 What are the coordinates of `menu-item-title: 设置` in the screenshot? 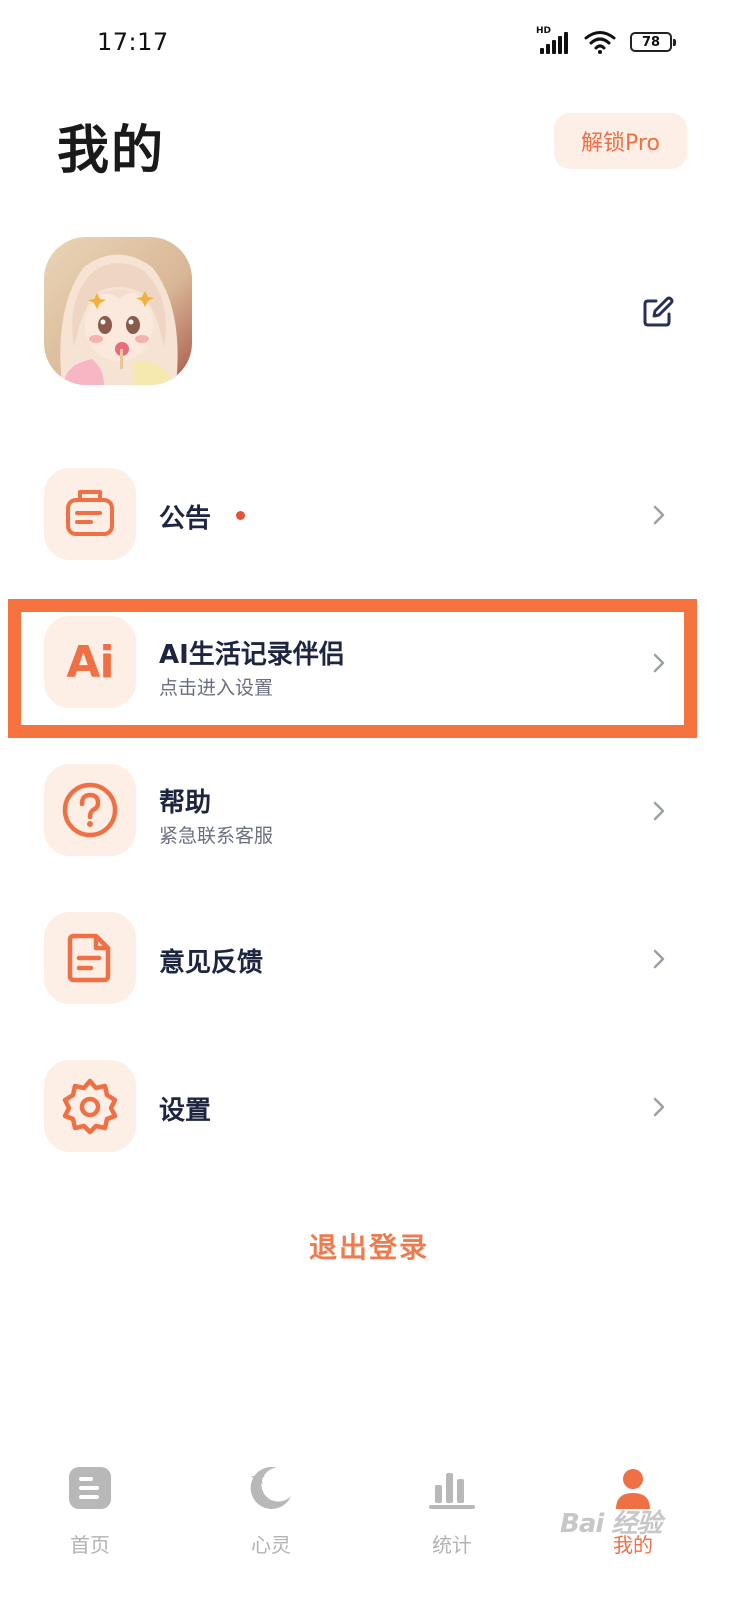 It's located at (185, 1111).